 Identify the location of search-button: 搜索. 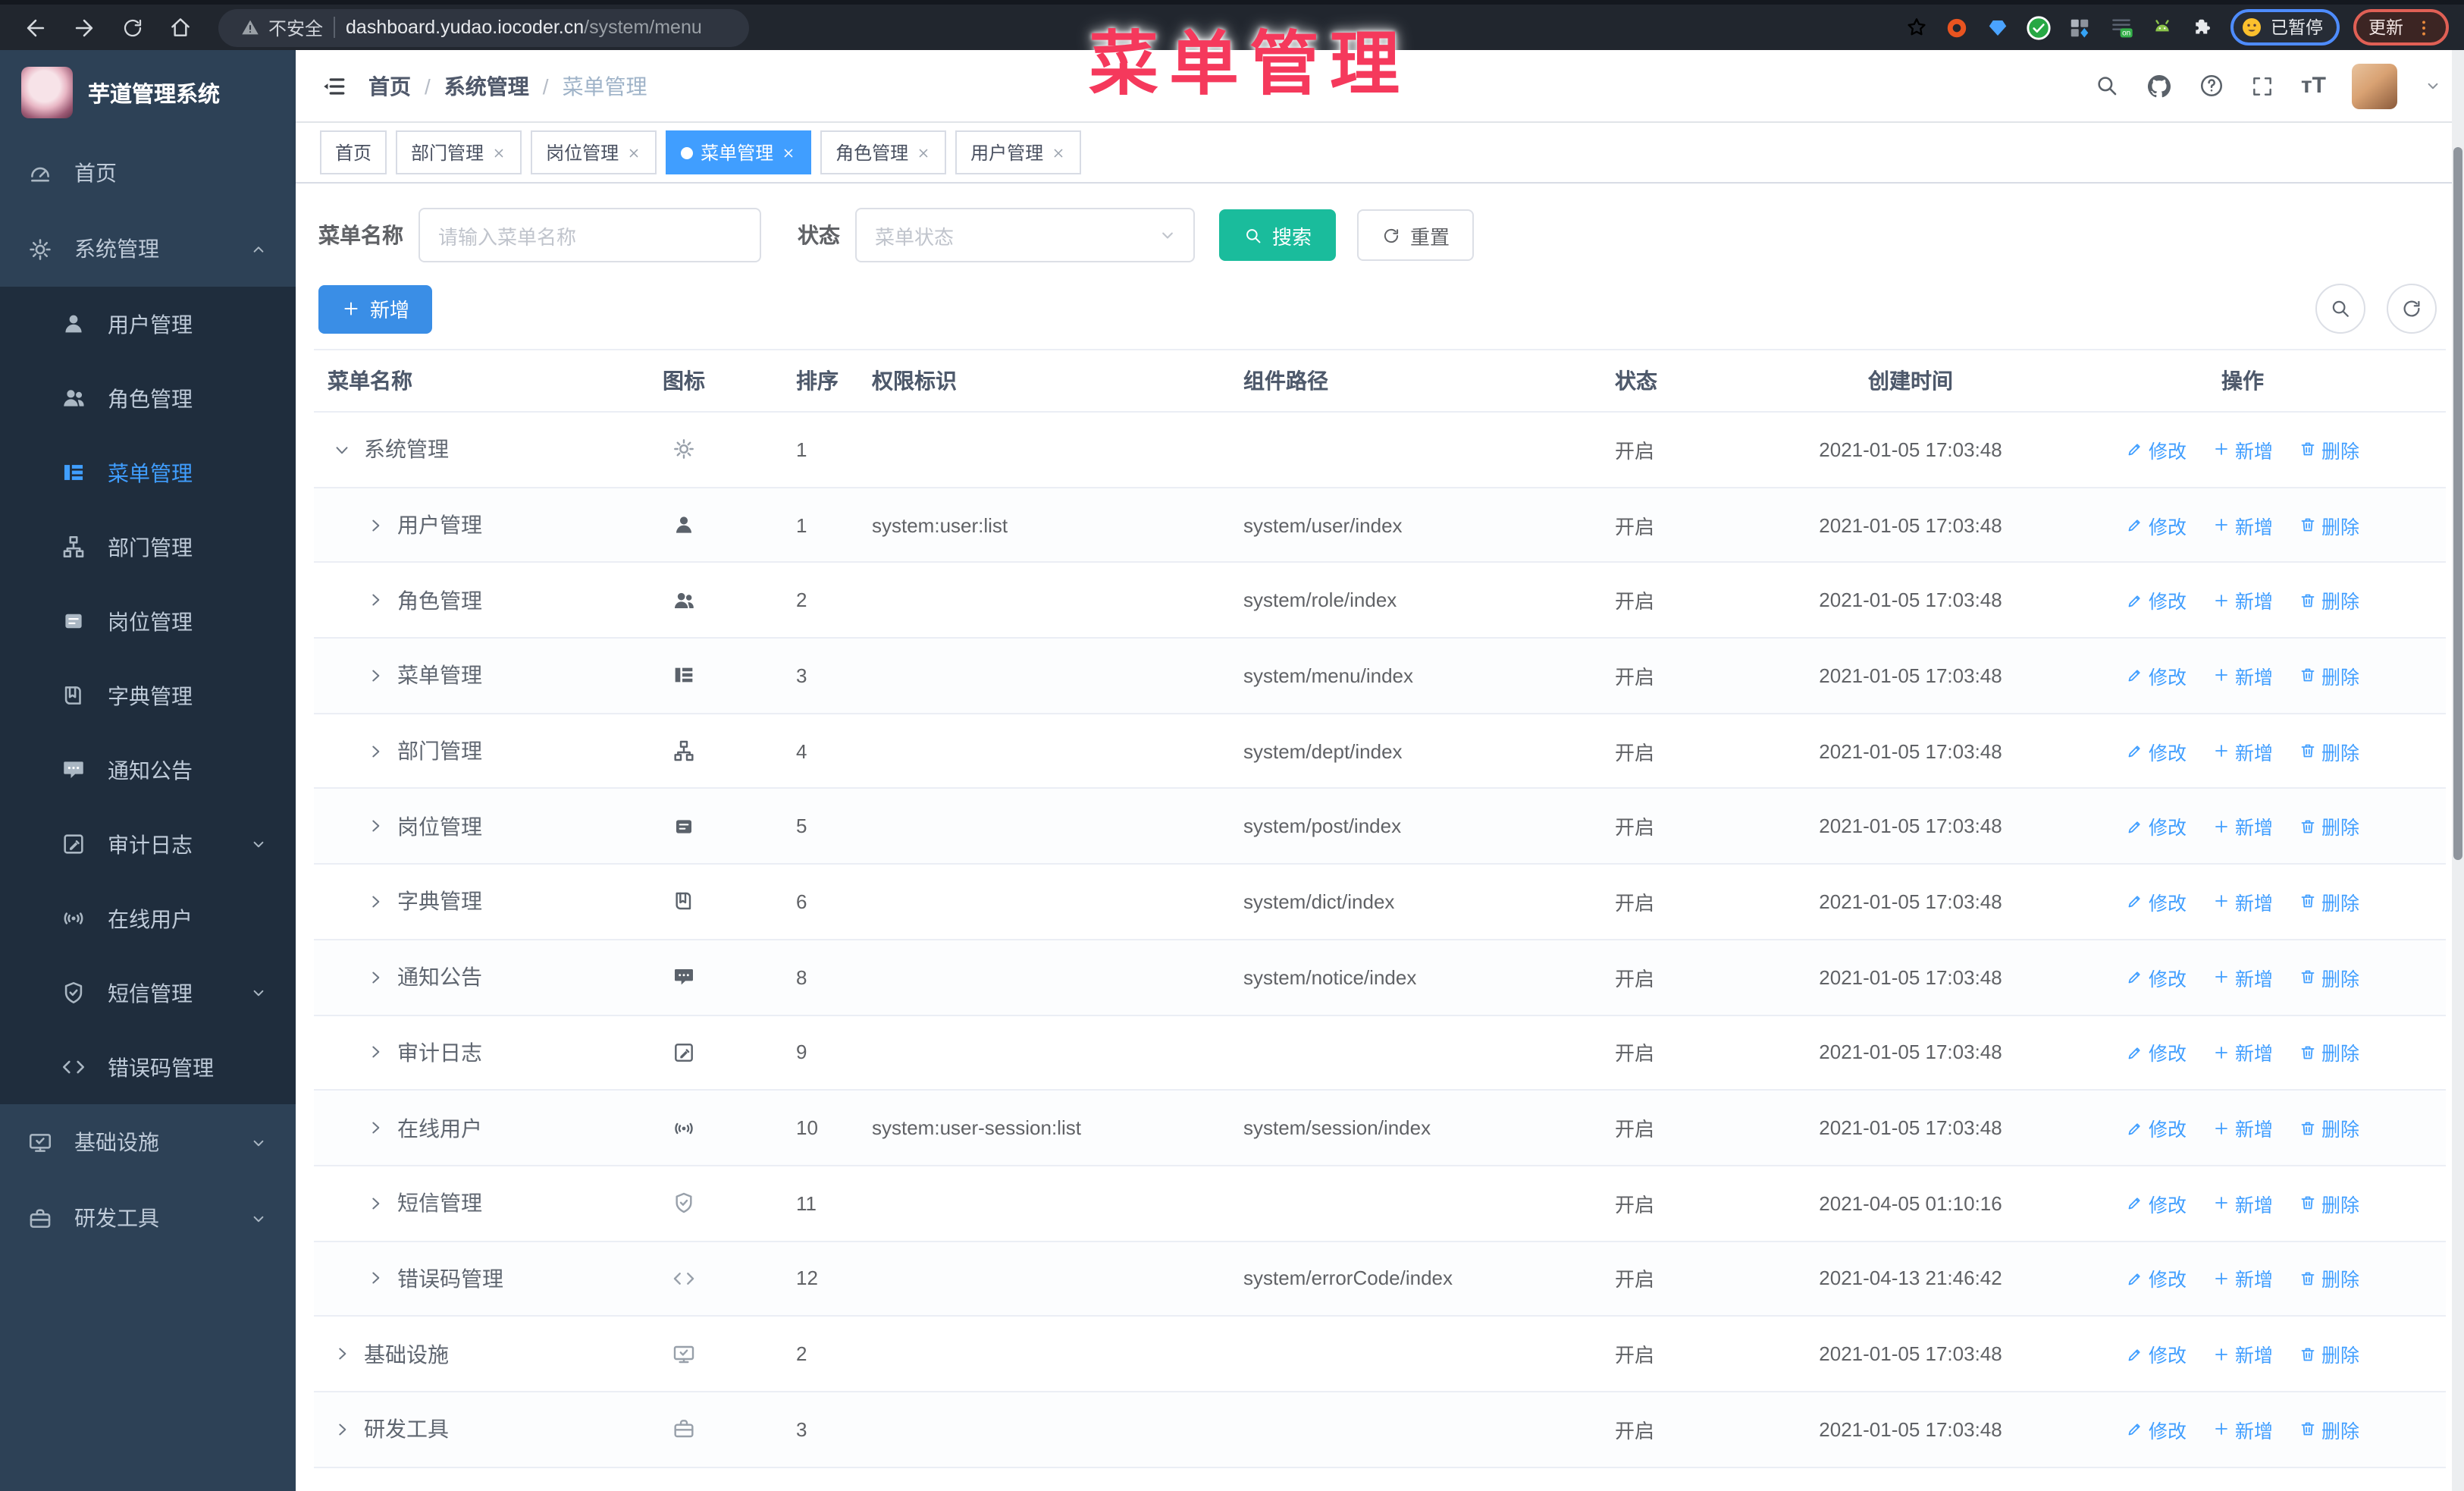
(1278, 235).